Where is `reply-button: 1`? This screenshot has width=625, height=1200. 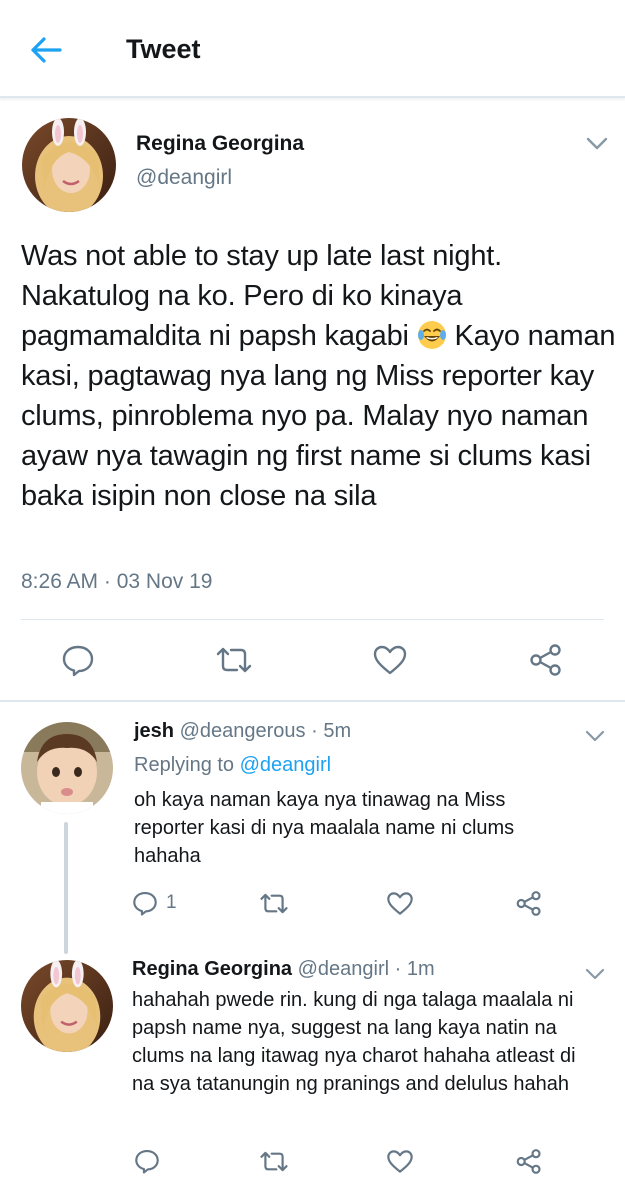 reply-button: 1 is located at coordinates (154, 903).